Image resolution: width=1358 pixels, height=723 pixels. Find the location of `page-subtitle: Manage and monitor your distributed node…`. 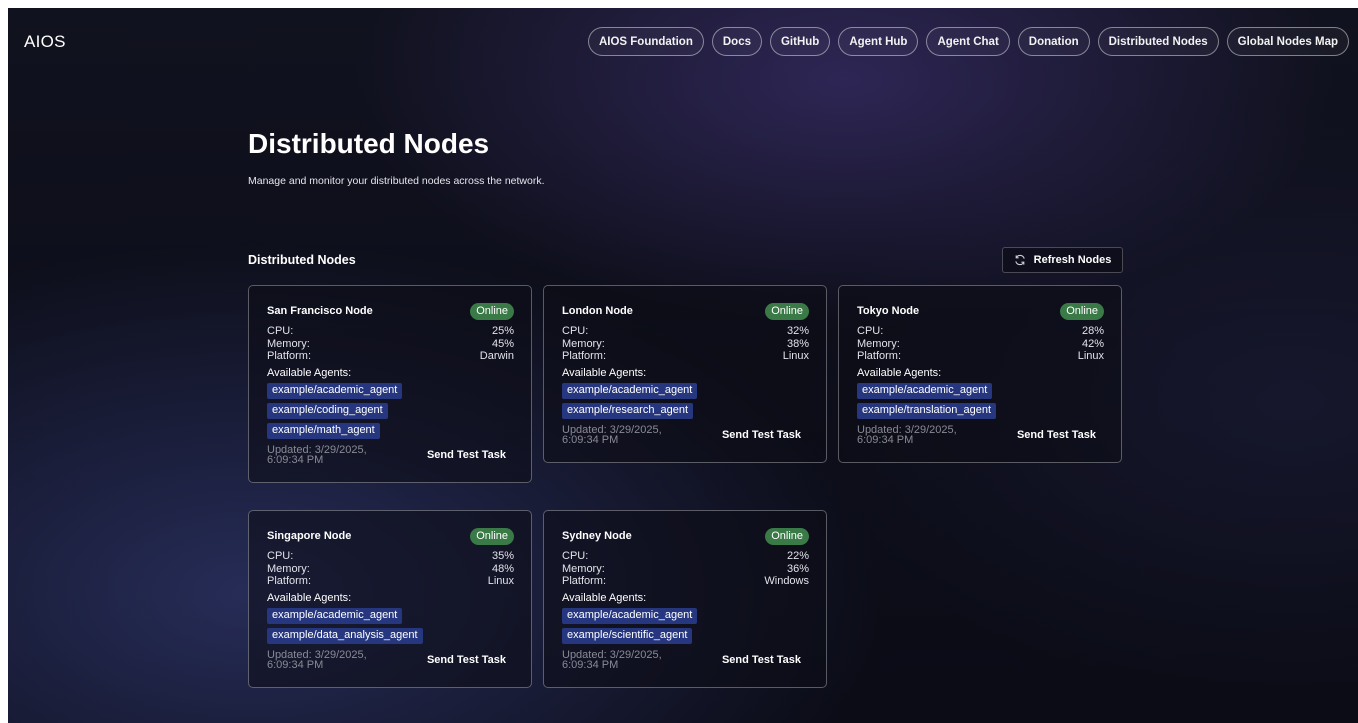

page-subtitle: Manage and monitor your distributed node… is located at coordinates (396, 181).